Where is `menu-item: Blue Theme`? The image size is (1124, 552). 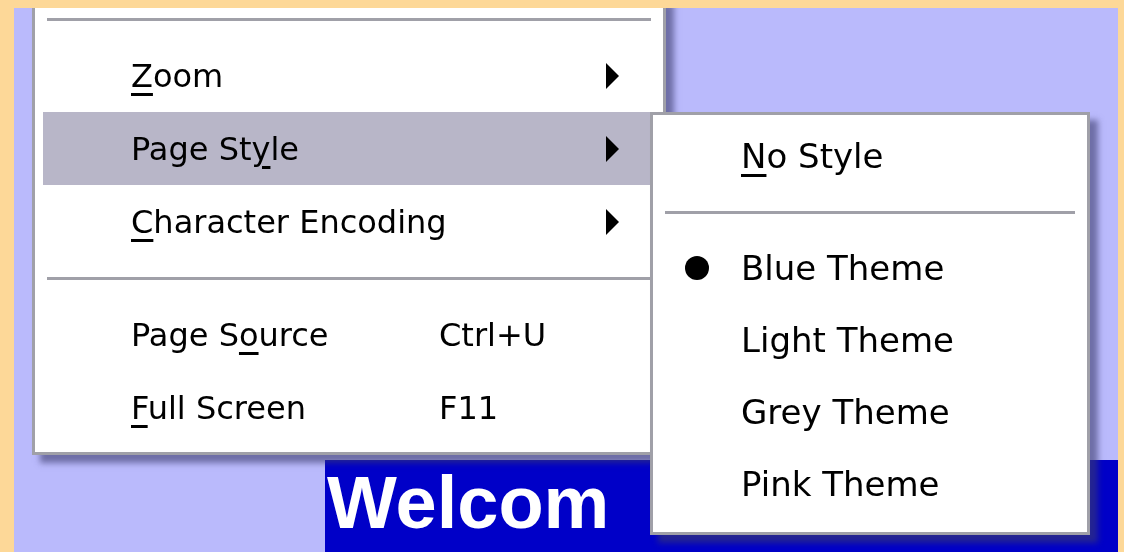 menu-item: Blue Theme is located at coordinates (870, 268).